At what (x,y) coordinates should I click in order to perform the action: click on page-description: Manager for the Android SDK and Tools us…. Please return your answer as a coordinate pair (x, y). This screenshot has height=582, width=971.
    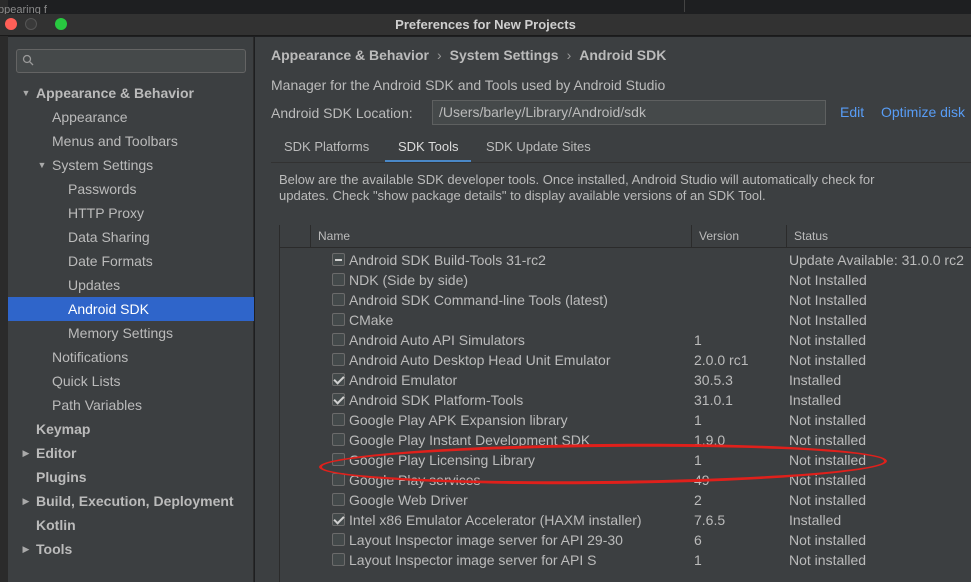
    Looking at the image, I should click on (468, 85).